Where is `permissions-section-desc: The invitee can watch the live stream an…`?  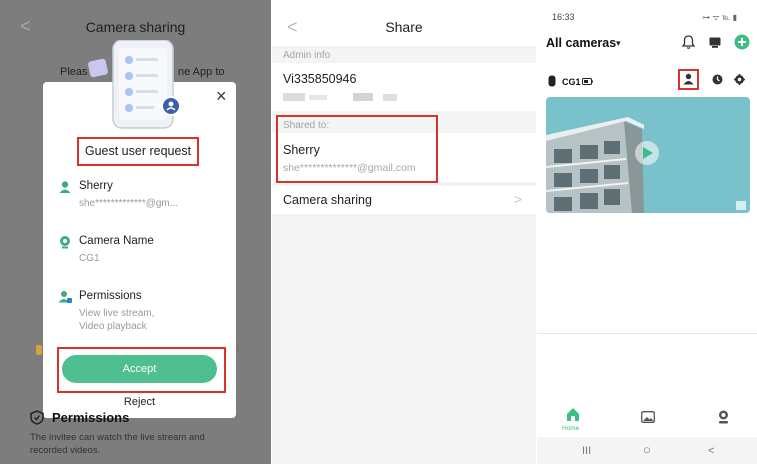 permissions-section-desc: The invitee can watch the live stream an… is located at coordinates (117, 444).